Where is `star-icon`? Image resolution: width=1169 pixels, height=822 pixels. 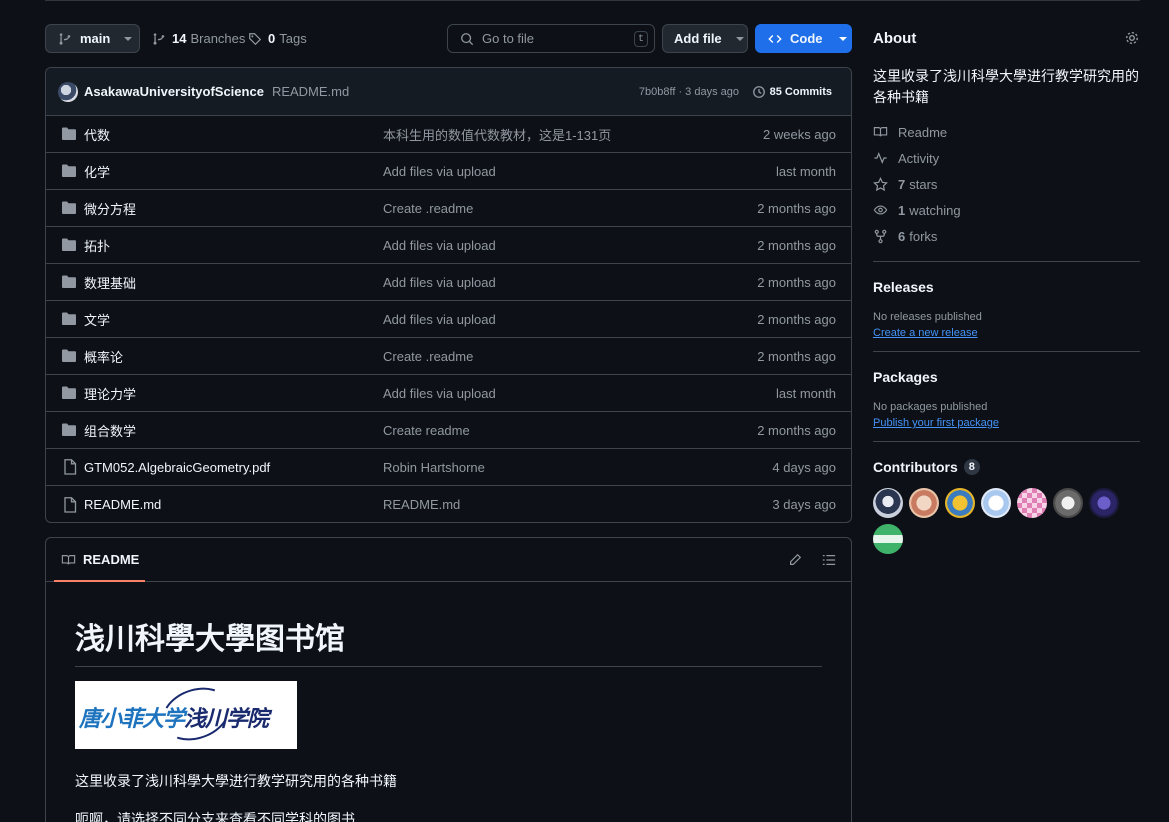
star-icon is located at coordinates (881, 184).